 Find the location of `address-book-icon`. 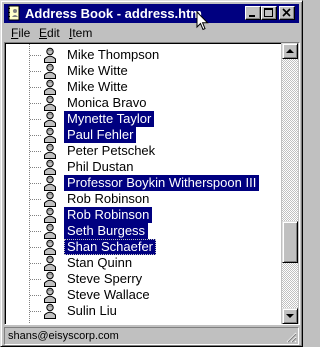

address-book-icon is located at coordinates (14, 13).